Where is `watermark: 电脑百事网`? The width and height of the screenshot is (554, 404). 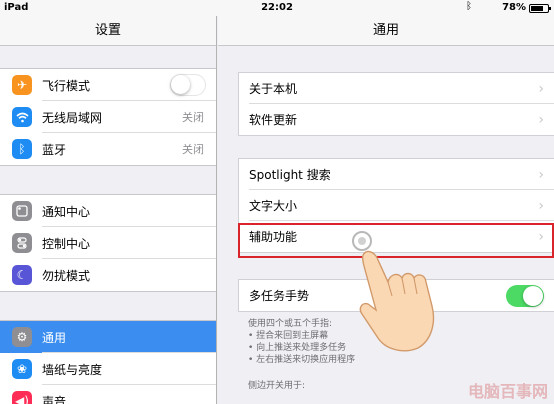 watermark: 电脑百事网 is located at coordinates (507, 391).